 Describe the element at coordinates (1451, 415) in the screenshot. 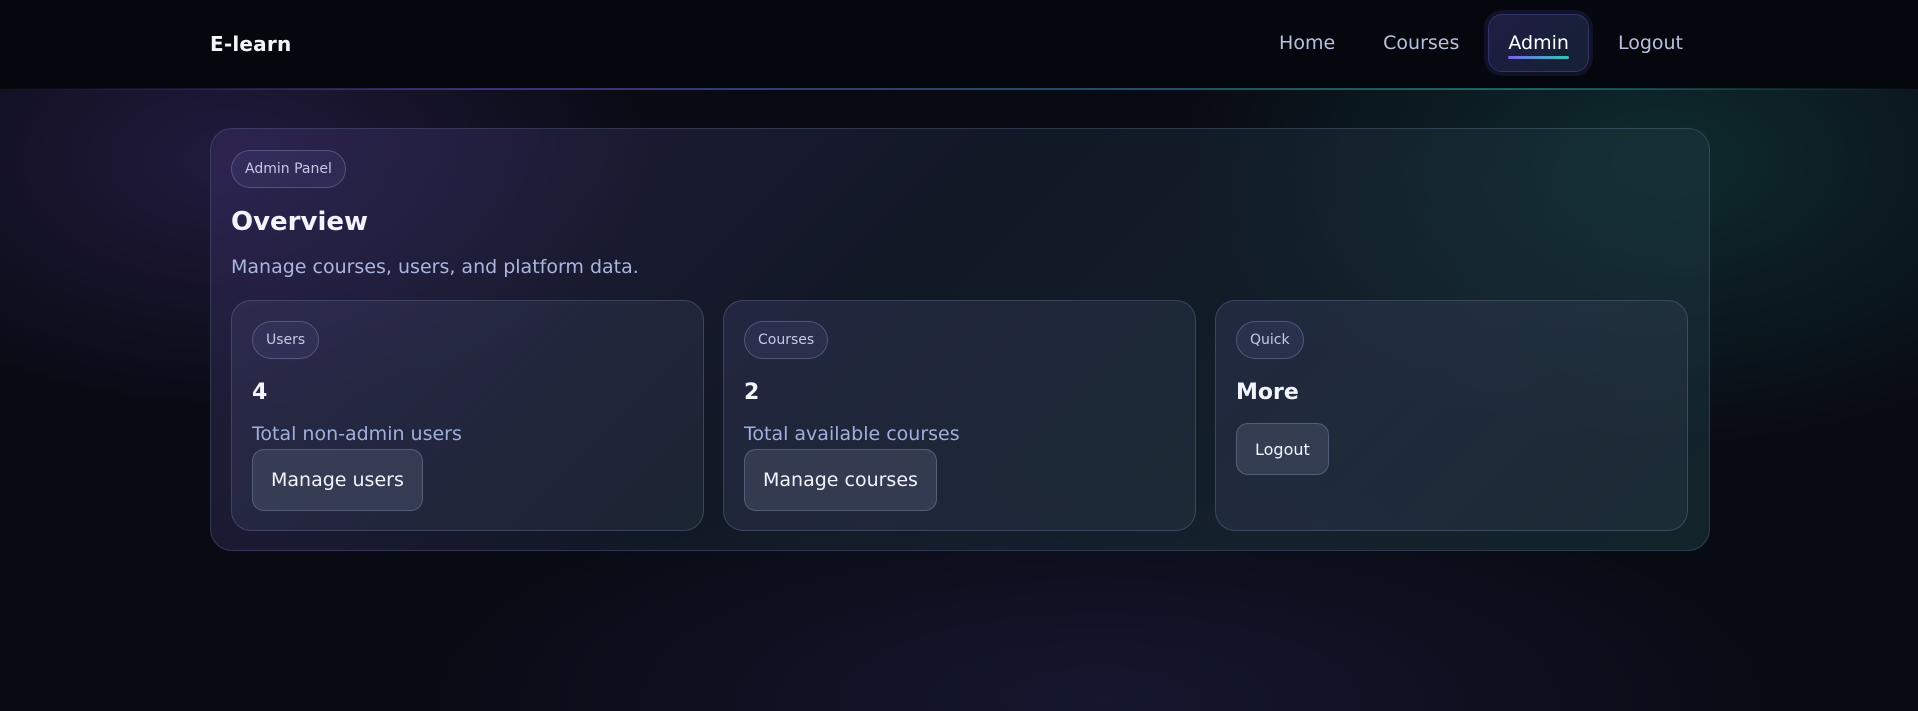

I see `quick-card: Quick More Logout` at that location.